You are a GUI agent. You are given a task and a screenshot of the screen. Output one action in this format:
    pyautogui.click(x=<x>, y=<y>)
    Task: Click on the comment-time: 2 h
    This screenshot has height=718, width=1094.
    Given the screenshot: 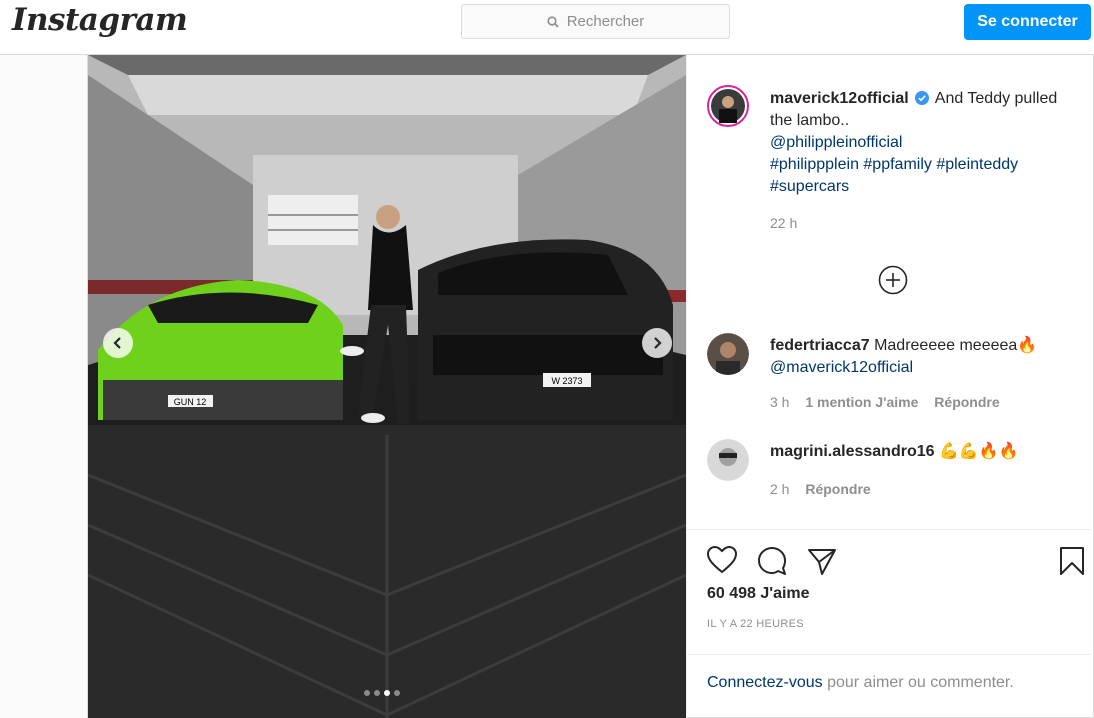 What is the action you would take?
    pyautogui.click(x=780, y=489)
    